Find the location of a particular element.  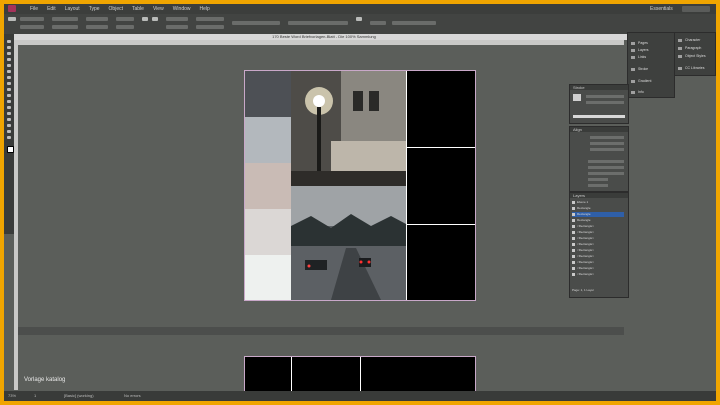

flip-horizontal-icon is located at coordinates (145, 19).